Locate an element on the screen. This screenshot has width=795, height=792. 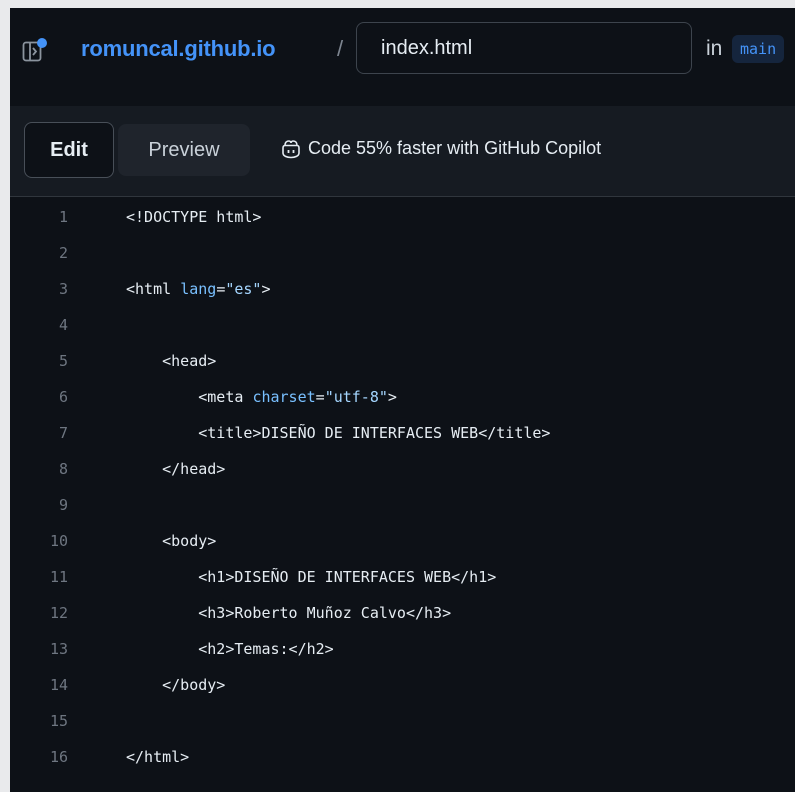
code-line: 6 <meta charset="utf-8"> is located at coordinates (402, 397).